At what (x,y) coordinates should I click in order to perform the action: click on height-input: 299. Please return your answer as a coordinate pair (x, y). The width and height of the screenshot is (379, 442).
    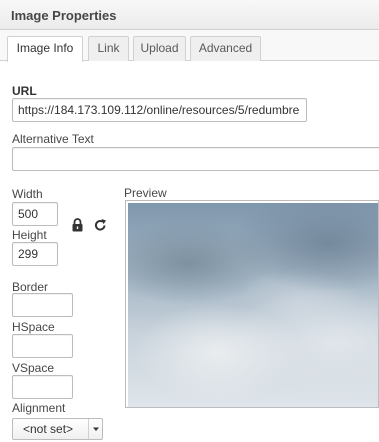
    Looking at the image, I should click on (35, 254).